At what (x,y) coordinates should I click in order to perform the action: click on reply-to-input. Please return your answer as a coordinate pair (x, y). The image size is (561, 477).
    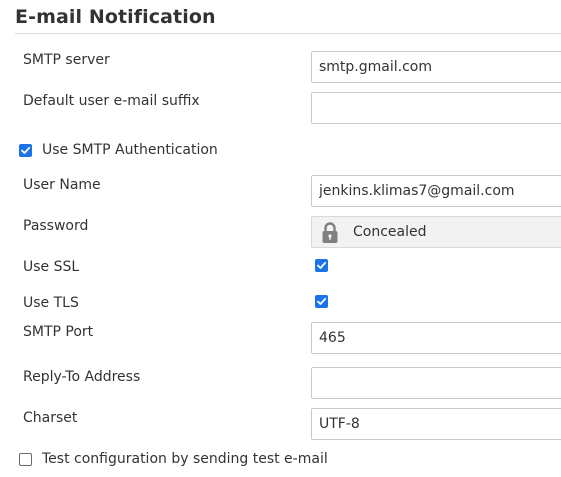
    Looking at the image, I should click on (436, 383).